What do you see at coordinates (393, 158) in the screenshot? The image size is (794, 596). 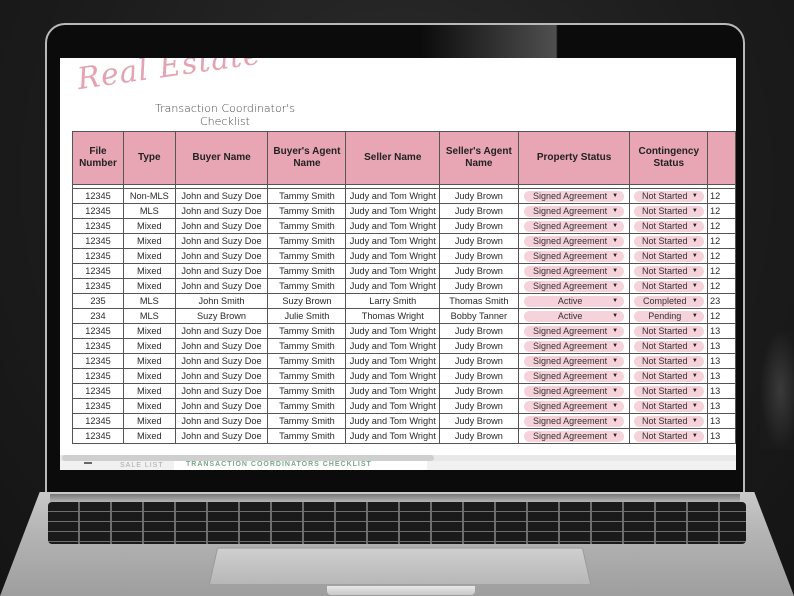 I see `col-seller-name: Seller Name` at bounding box center [393, 158].